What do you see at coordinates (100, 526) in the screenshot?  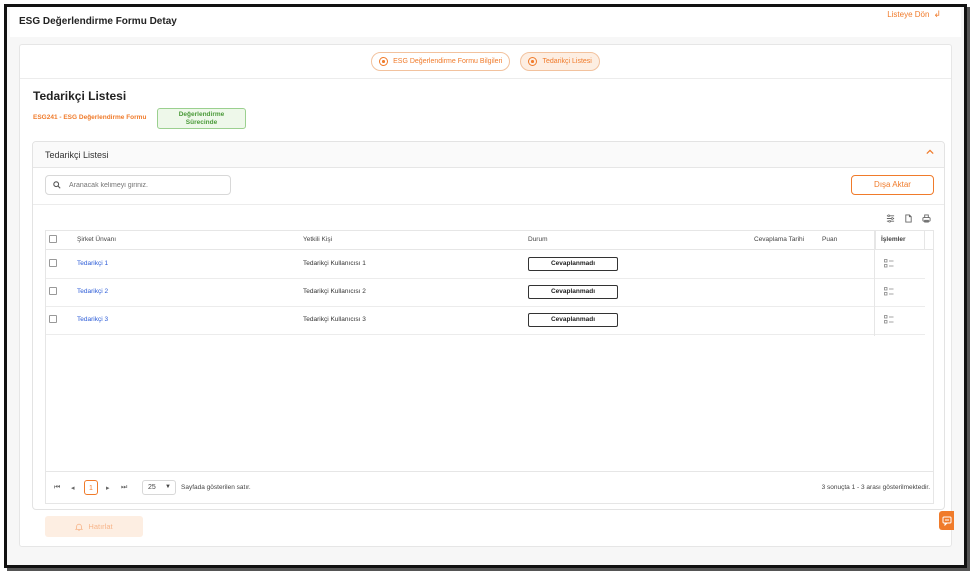 I see `remind-label: Hatırlat` at bounding box center [100, 526].